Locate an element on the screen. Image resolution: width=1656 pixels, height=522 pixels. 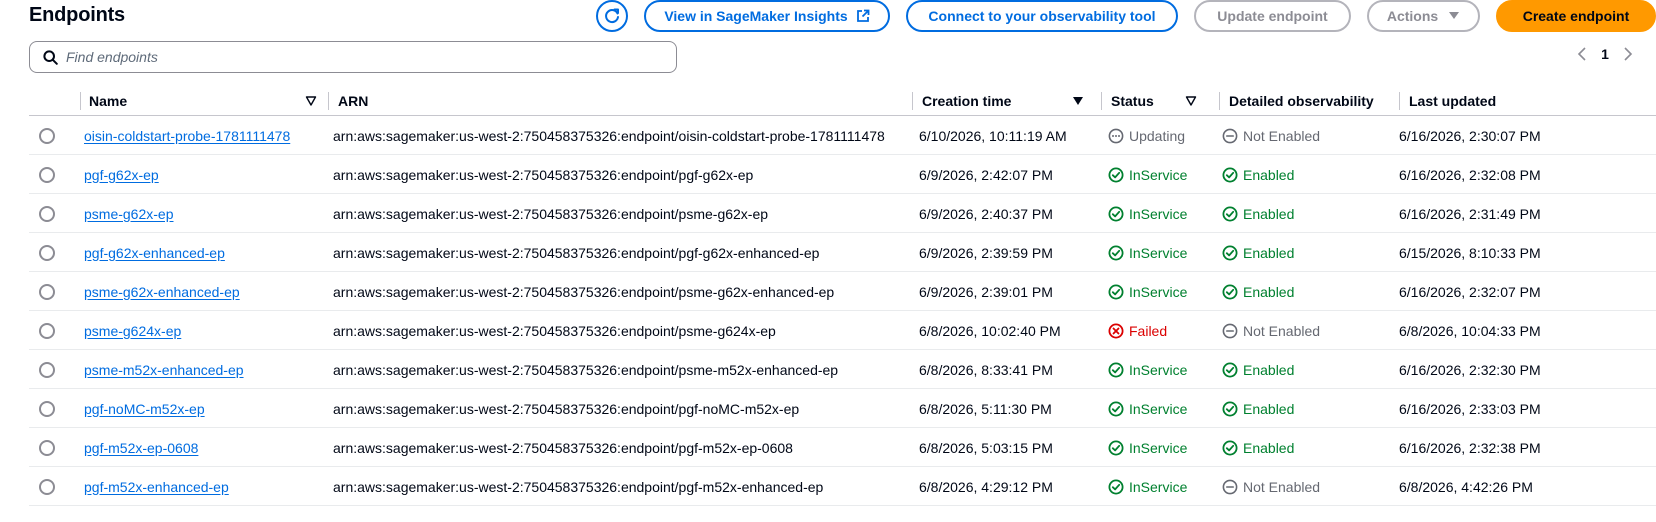
endpoint-name-cell: psme-m52x-enhanced-ep is located at coordinates (164, 369).